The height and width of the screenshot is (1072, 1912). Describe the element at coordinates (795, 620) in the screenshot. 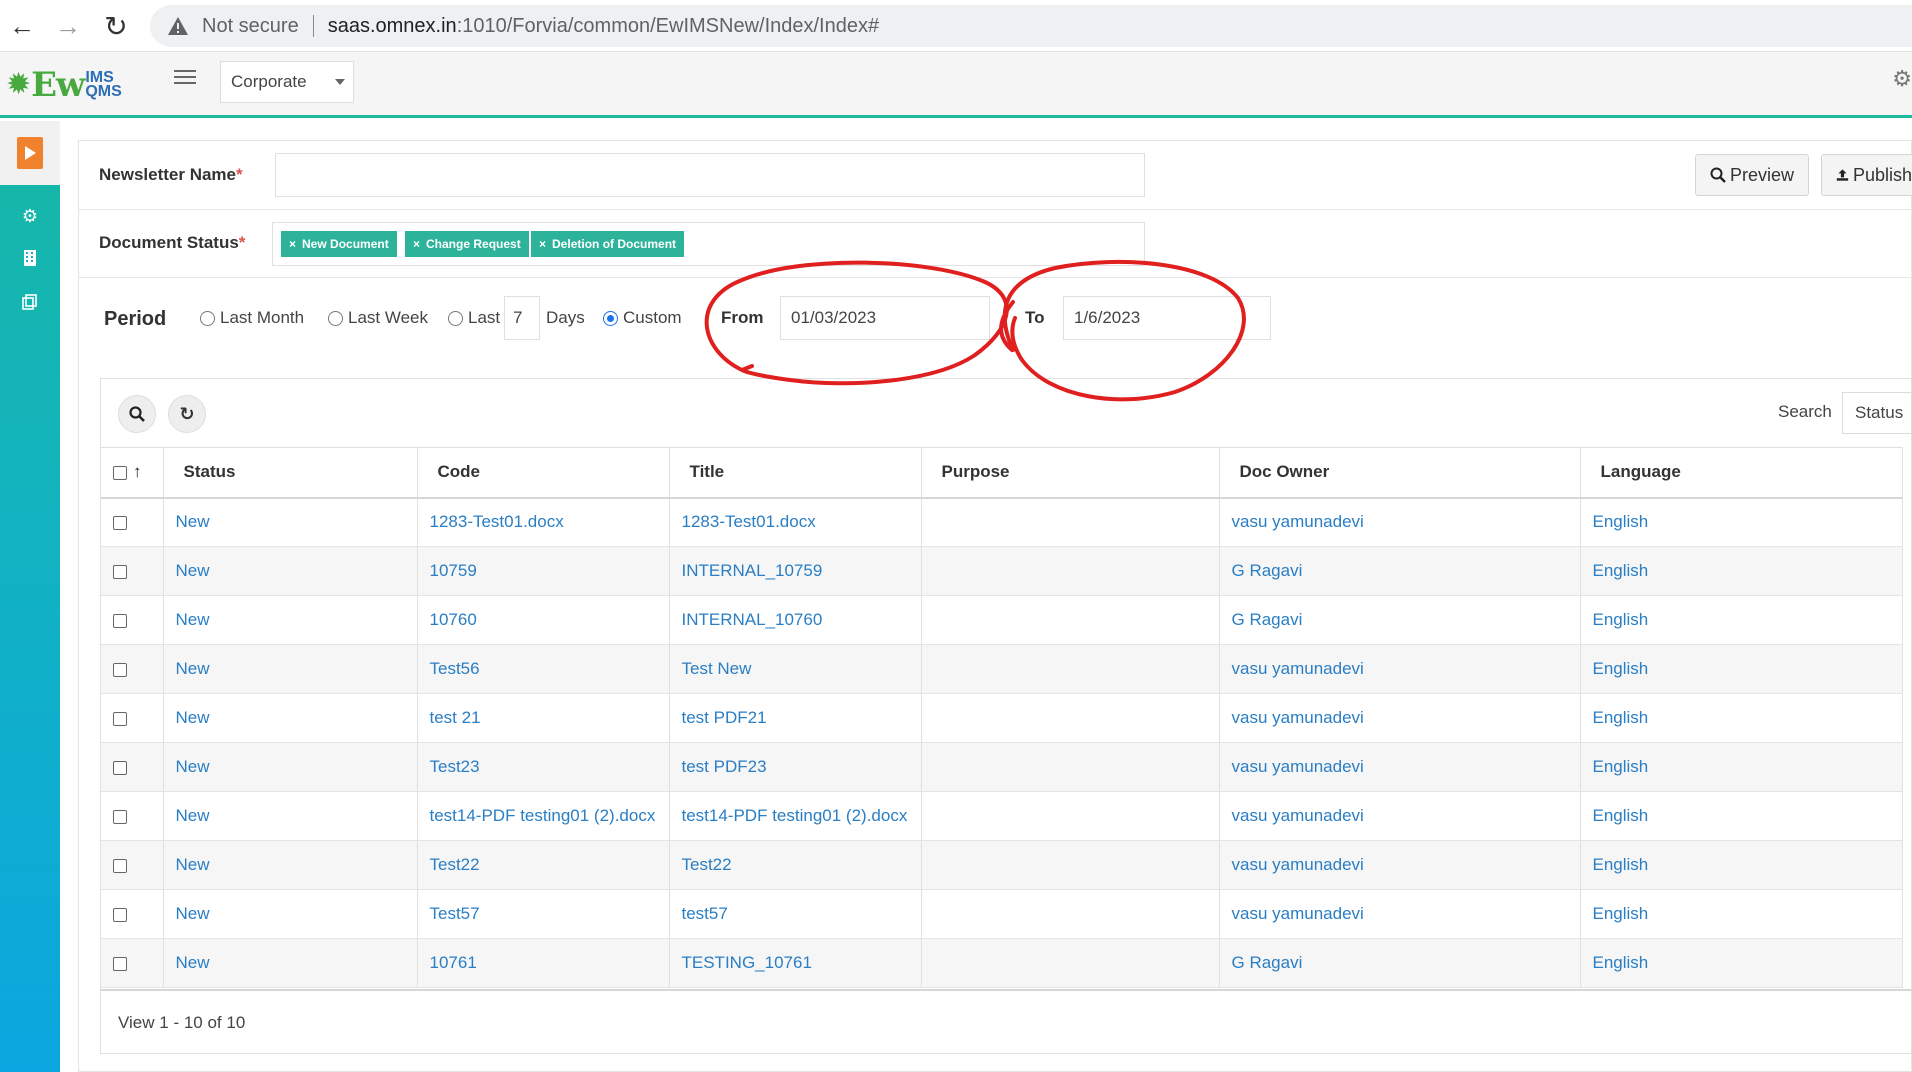

I see `cell-title: INTERNAL_10760` at that location.